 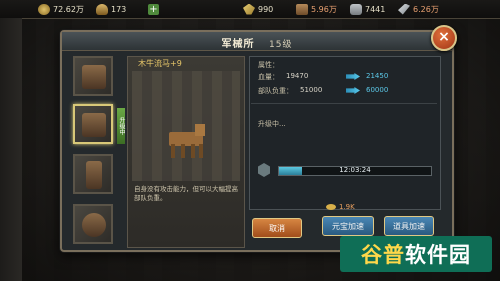 I want to click on thumb-wooden-ox, so click(x=93, y=124).